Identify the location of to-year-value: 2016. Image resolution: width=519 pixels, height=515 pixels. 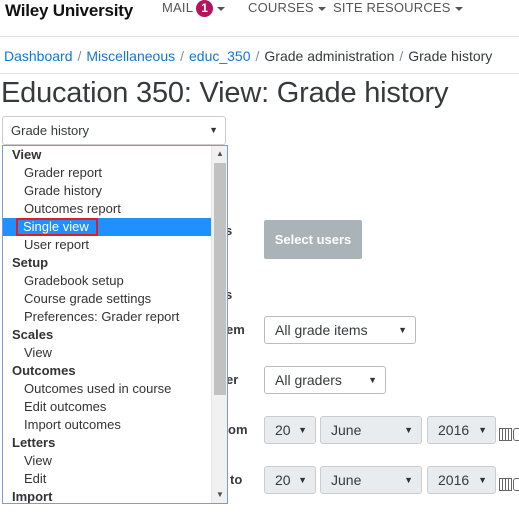
(454, 480).